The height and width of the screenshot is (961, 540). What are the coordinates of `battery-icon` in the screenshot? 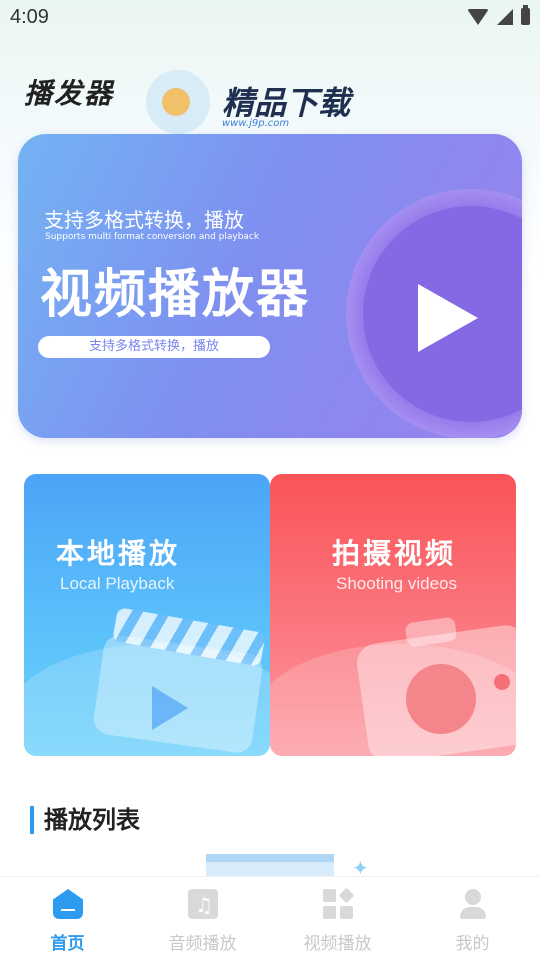 It's located at (525, 15).